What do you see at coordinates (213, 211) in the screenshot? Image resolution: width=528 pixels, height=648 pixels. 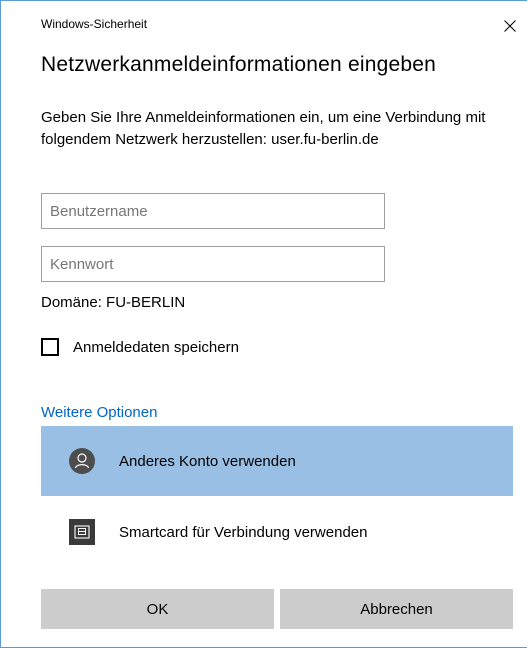 I see `username-input` at bounding box center [213, 211].